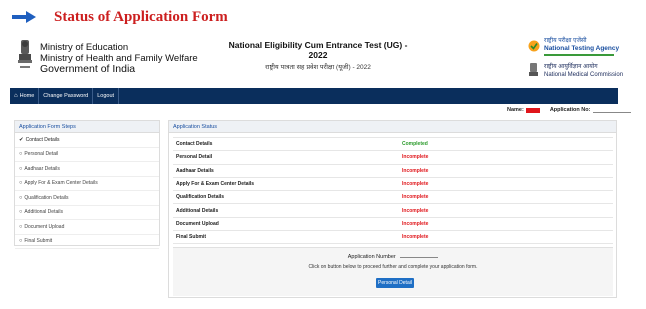 The image size is (646, 309). Describe the element at coordinates (565, 41) in the screenshot. I see `nta-hindi: राष्ट्रीय परीक्षा एजेंसी` at that location.